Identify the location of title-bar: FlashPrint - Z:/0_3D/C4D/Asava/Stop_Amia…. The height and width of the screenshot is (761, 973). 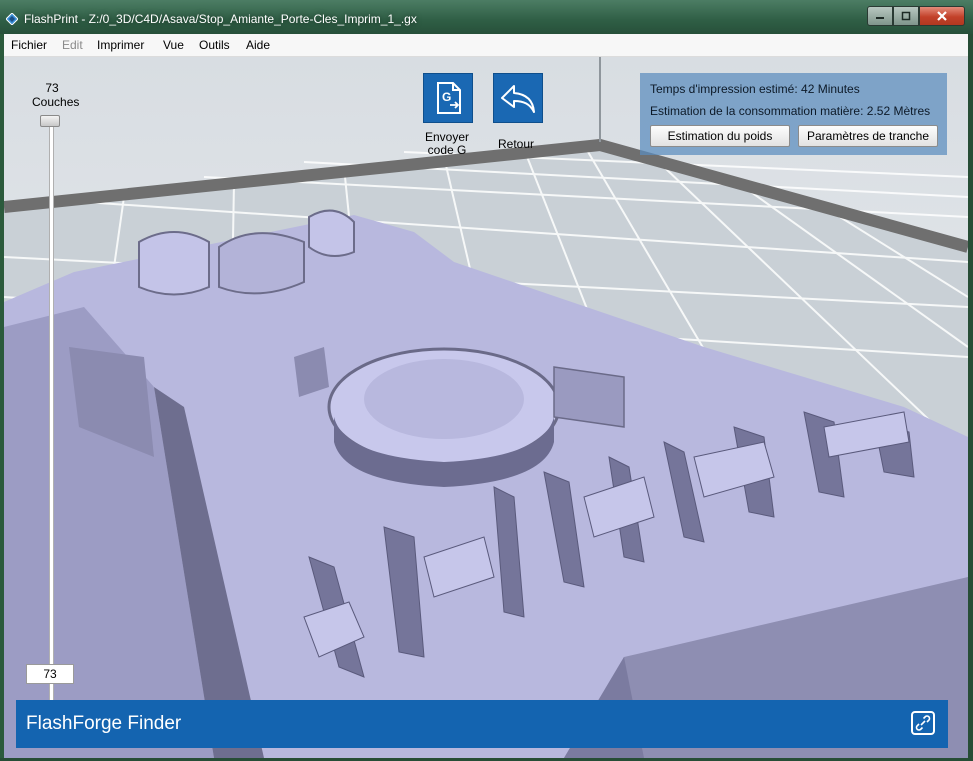
(486, 17).